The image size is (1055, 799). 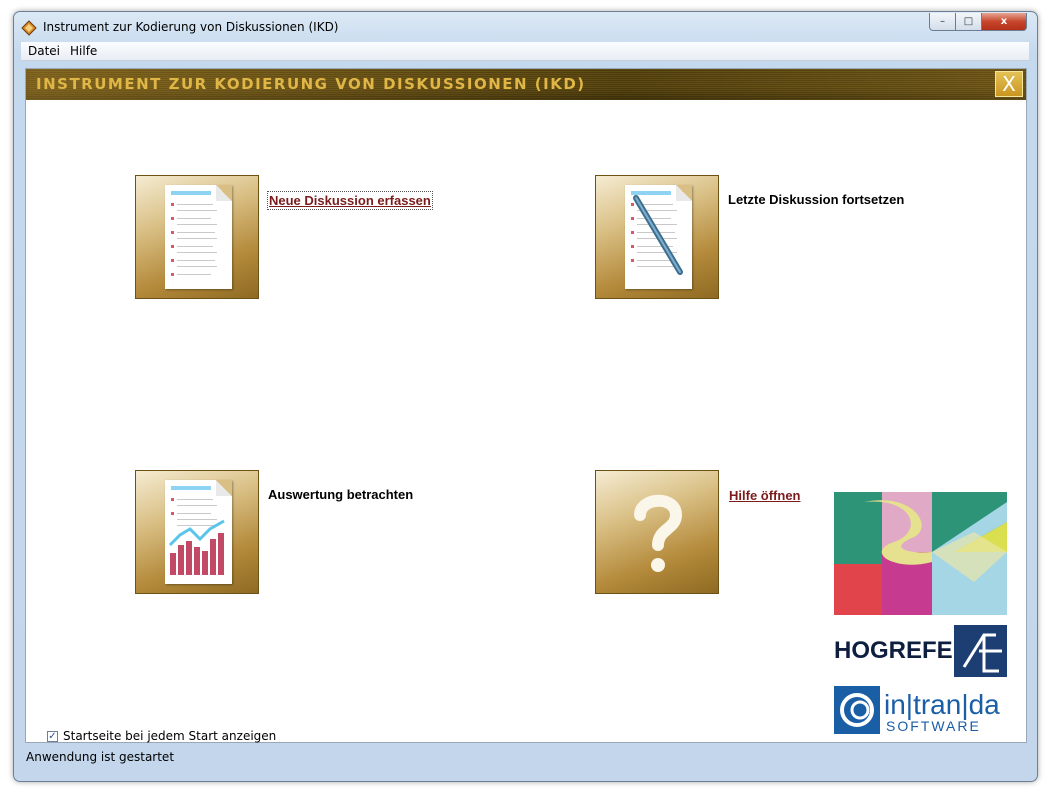 I want to click on intranda-logo: in|tran|da SOFTWARE, so click(x=917, y=710).